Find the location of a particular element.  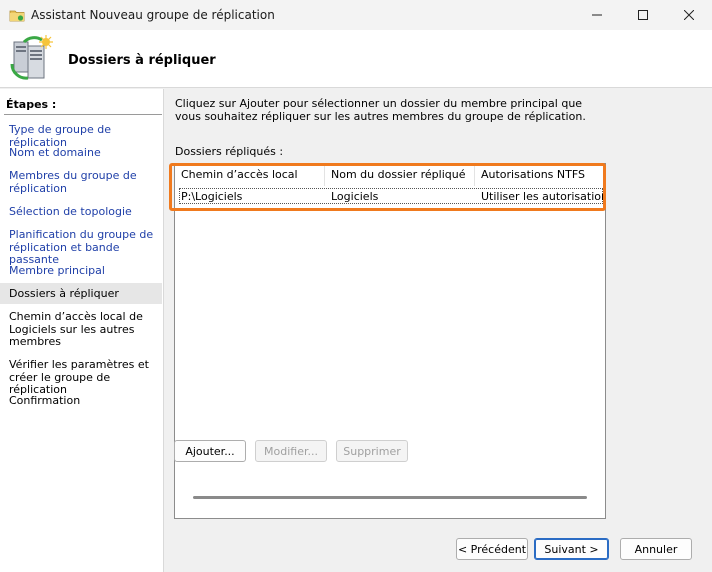

next-button: Suivant > is located at coordinates (571, 549).